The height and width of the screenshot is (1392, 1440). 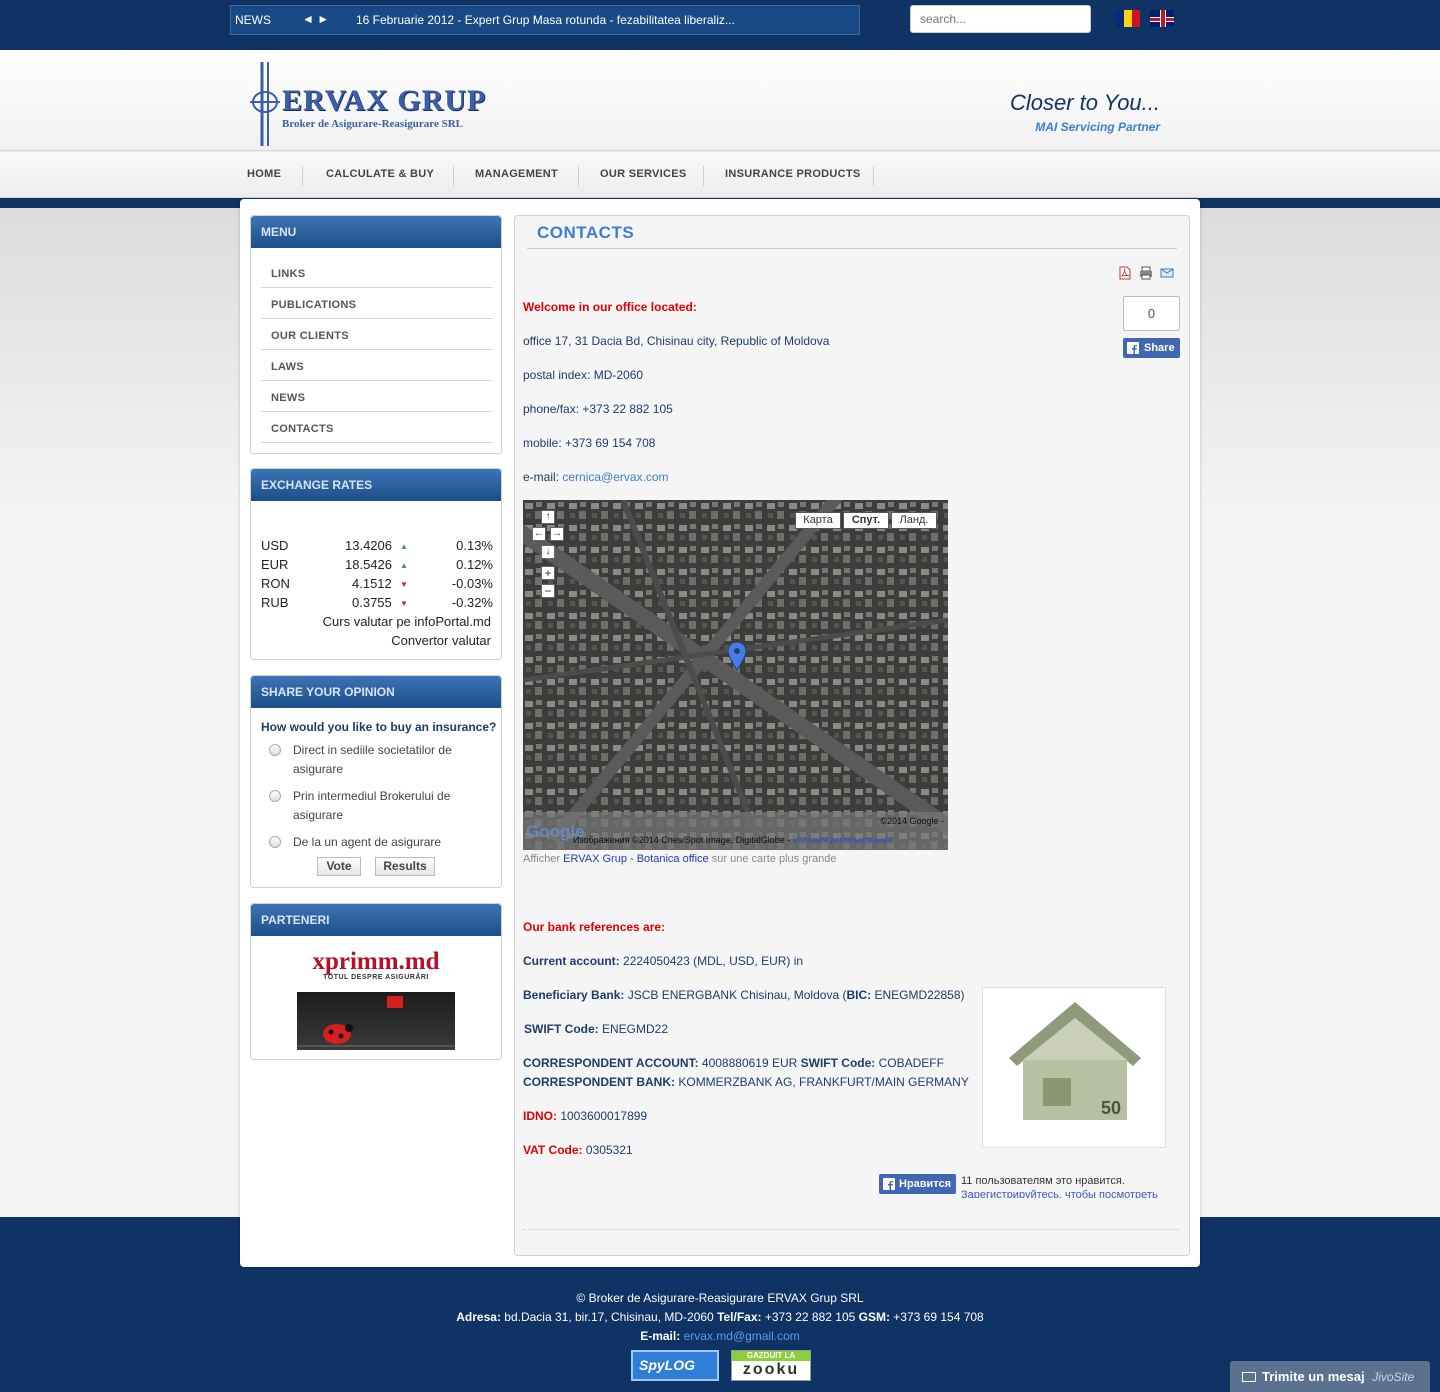 I want to click on rate-value: 4.1512, so click(x=372, y=583).